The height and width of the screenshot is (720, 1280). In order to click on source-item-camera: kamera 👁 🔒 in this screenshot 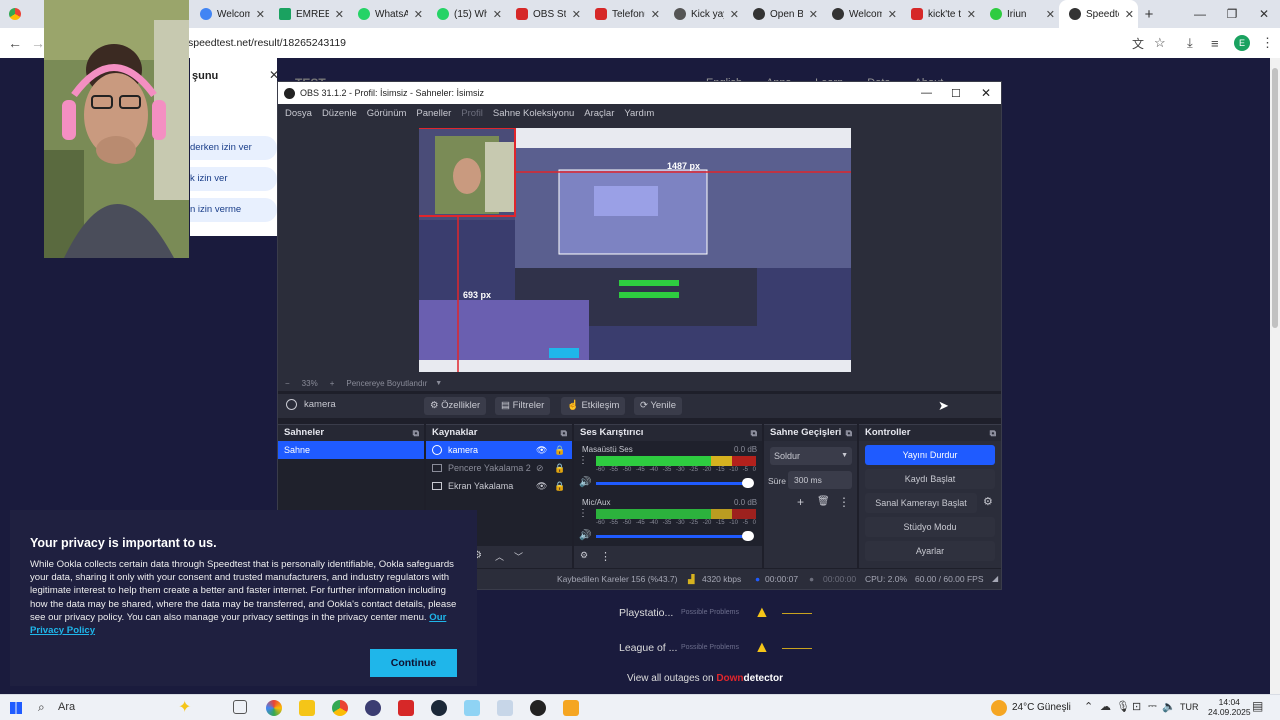, I will do `click(499, 450)`.